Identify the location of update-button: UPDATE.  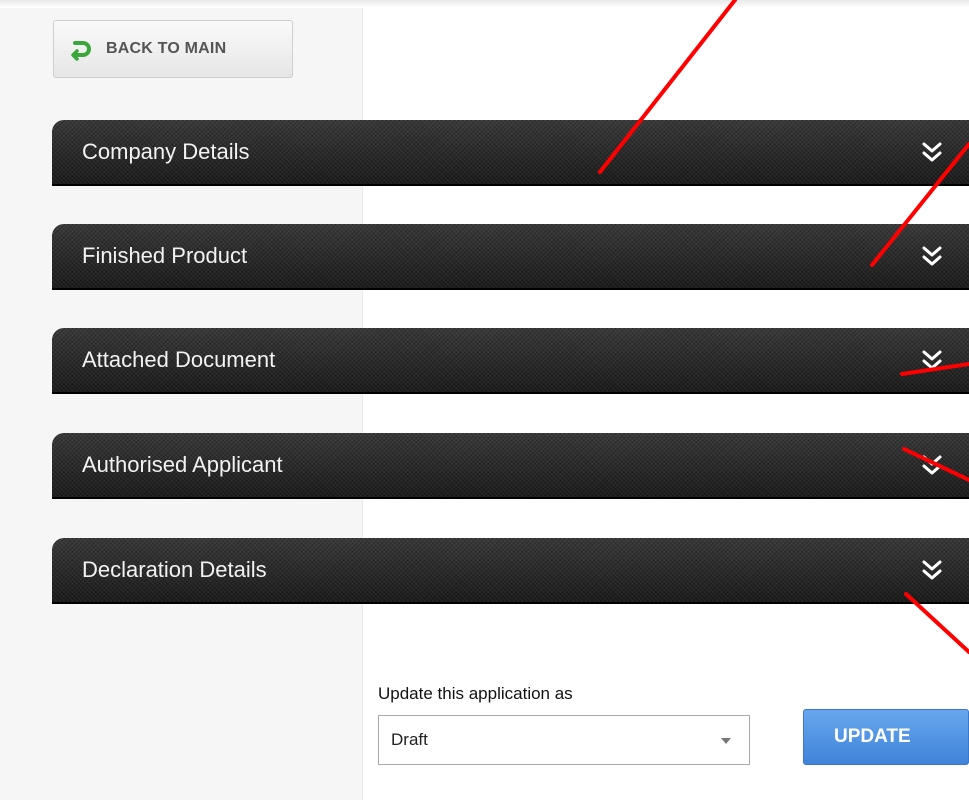
(886, 737).